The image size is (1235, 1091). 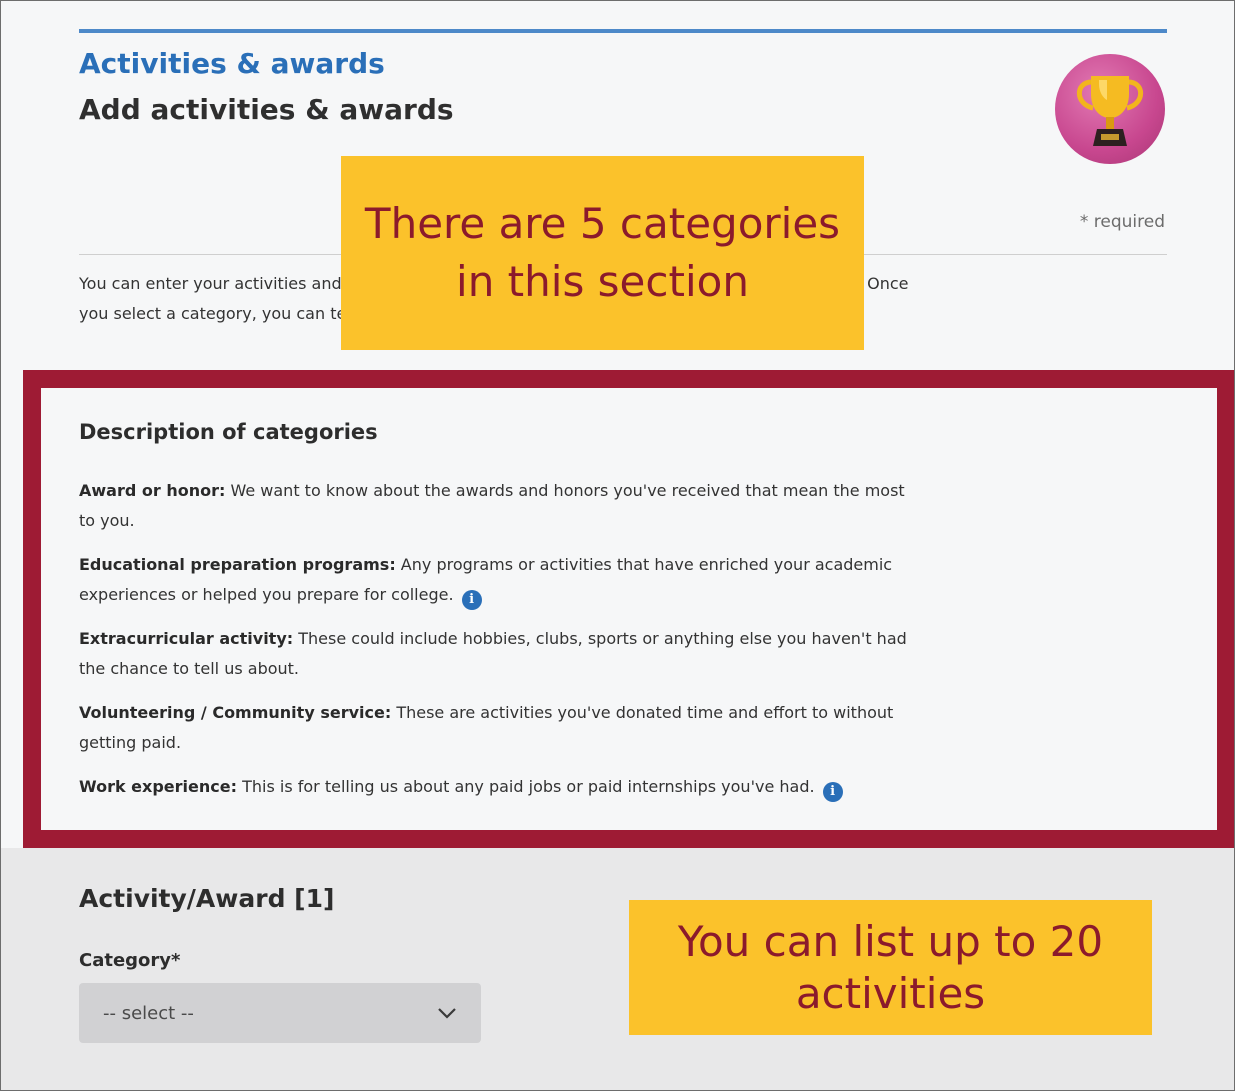 I want to click on category-term: Extracurricular activity:, so click(x=186, y=638).